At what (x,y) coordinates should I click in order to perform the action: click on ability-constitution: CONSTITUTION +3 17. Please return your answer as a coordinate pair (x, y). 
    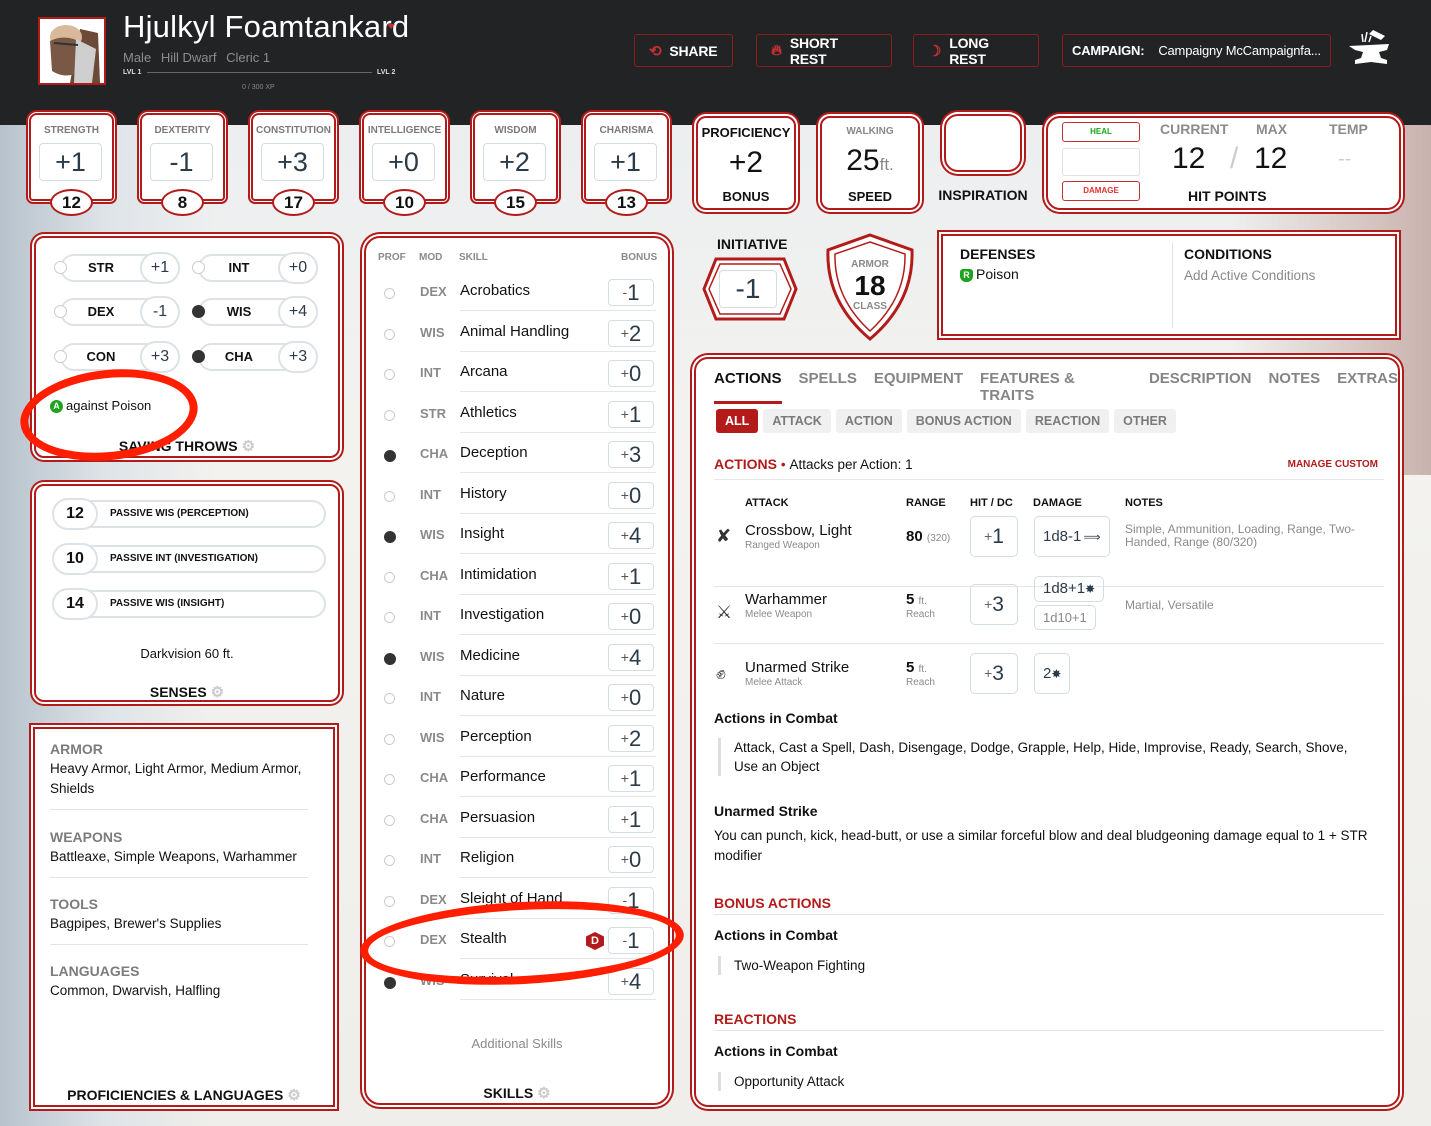
    Looking at the image, I should click on (293, 164).